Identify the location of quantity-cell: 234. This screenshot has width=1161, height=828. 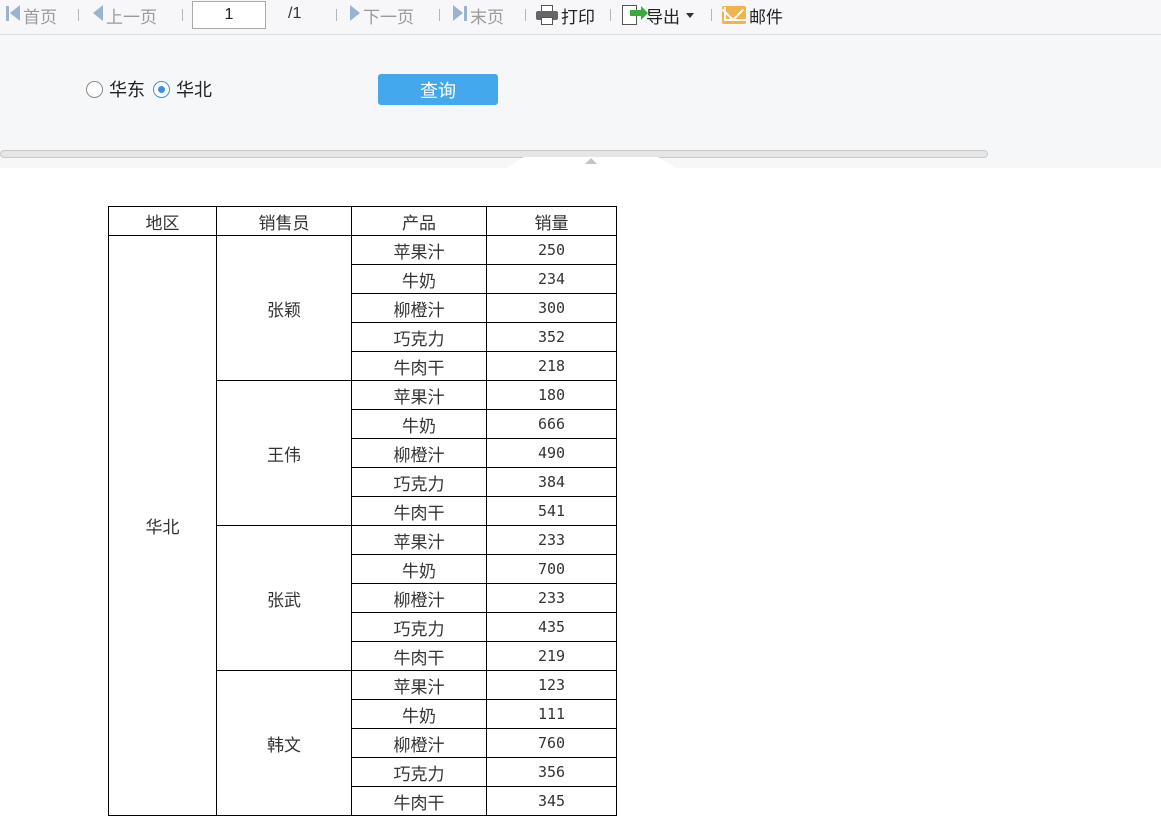
(551, 279).